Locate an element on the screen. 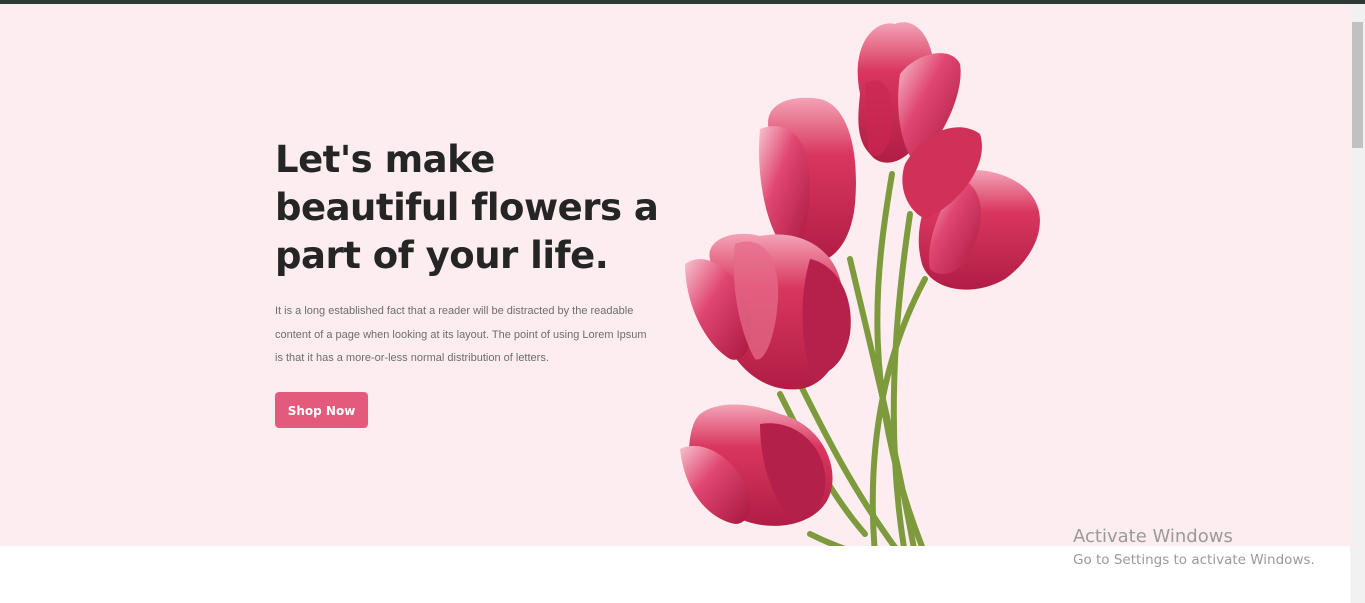  activate-windows-subtitle: Go to Settings to activate Windows. is located at coordinates (1194, 560).